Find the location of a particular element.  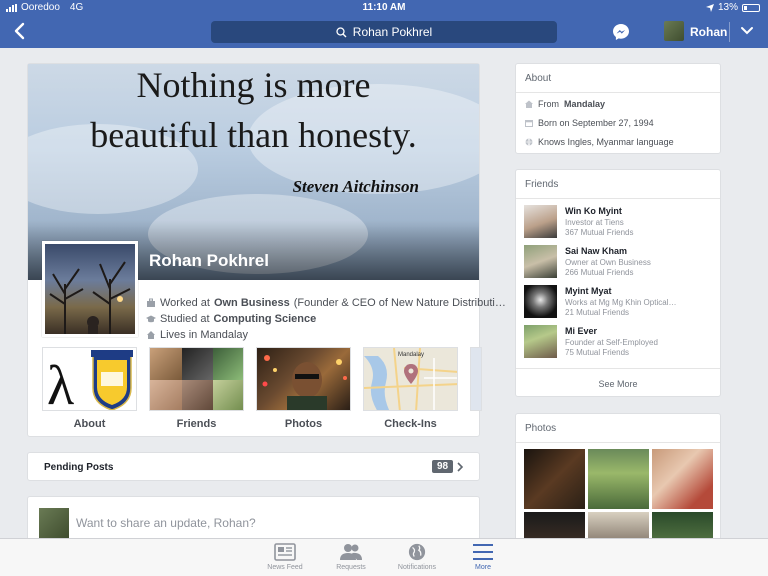

intro-lives: Lives in Mandalay is located at coordinates (197, 335).